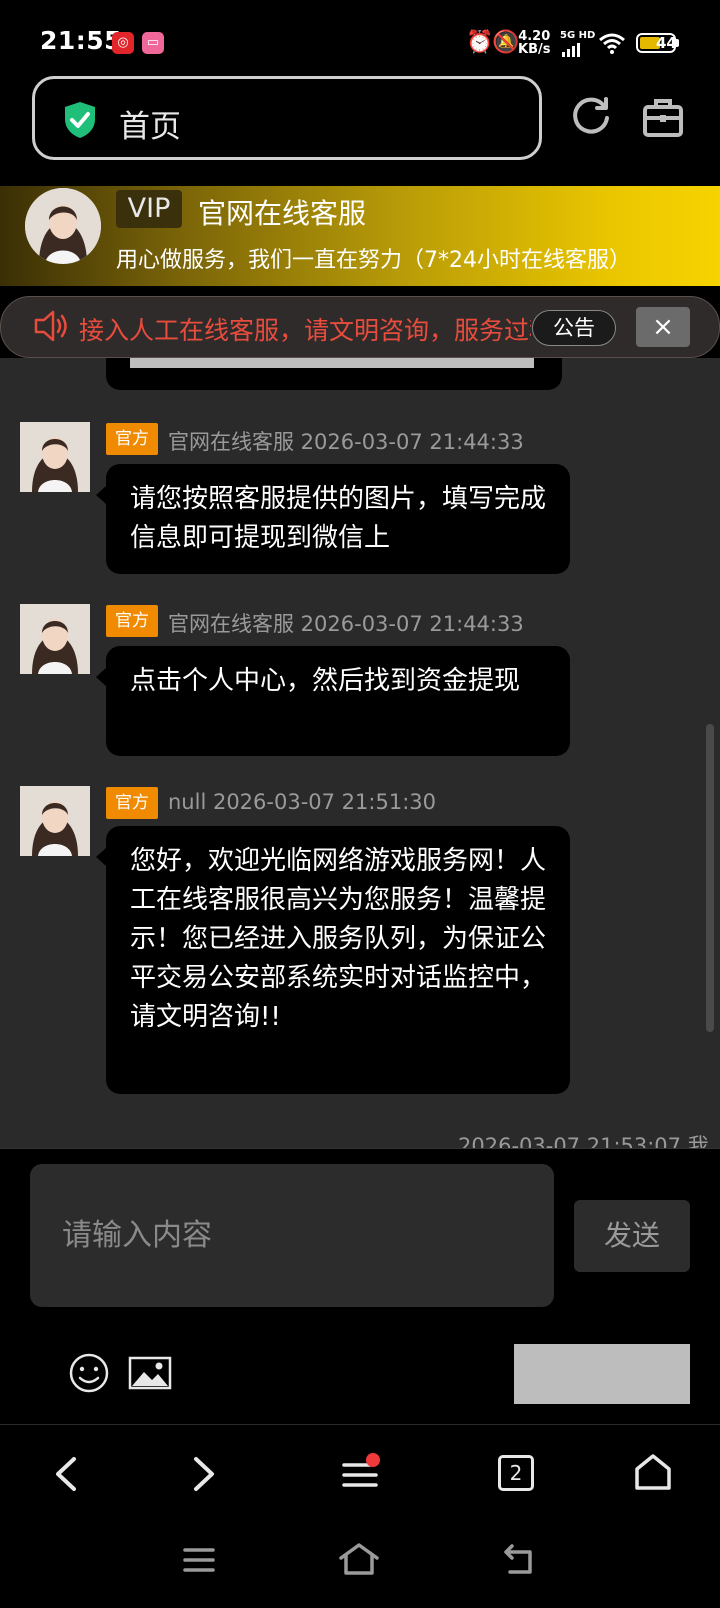 This screenshot has width=720, height=1608. I want to click on notice-text: 接入人工在线客服，请文明咨询，服务过程中, so click(305, 330).